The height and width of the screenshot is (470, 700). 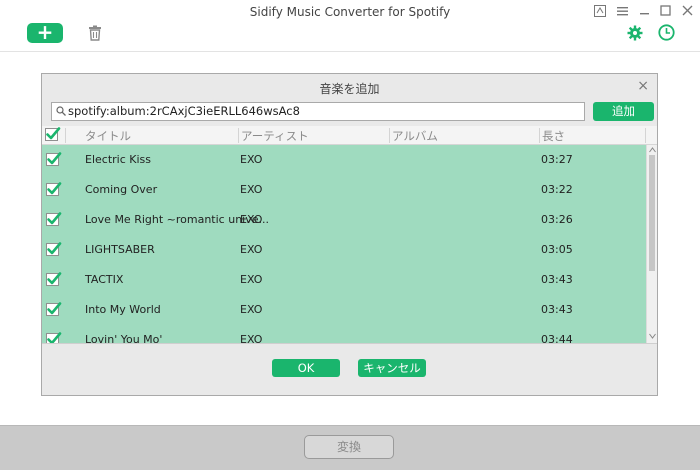 What do you see at coordinates (349, 369) in the screenshot?
I see `dialog-footer: OK キャンセル` at bounding box center [349, 369].